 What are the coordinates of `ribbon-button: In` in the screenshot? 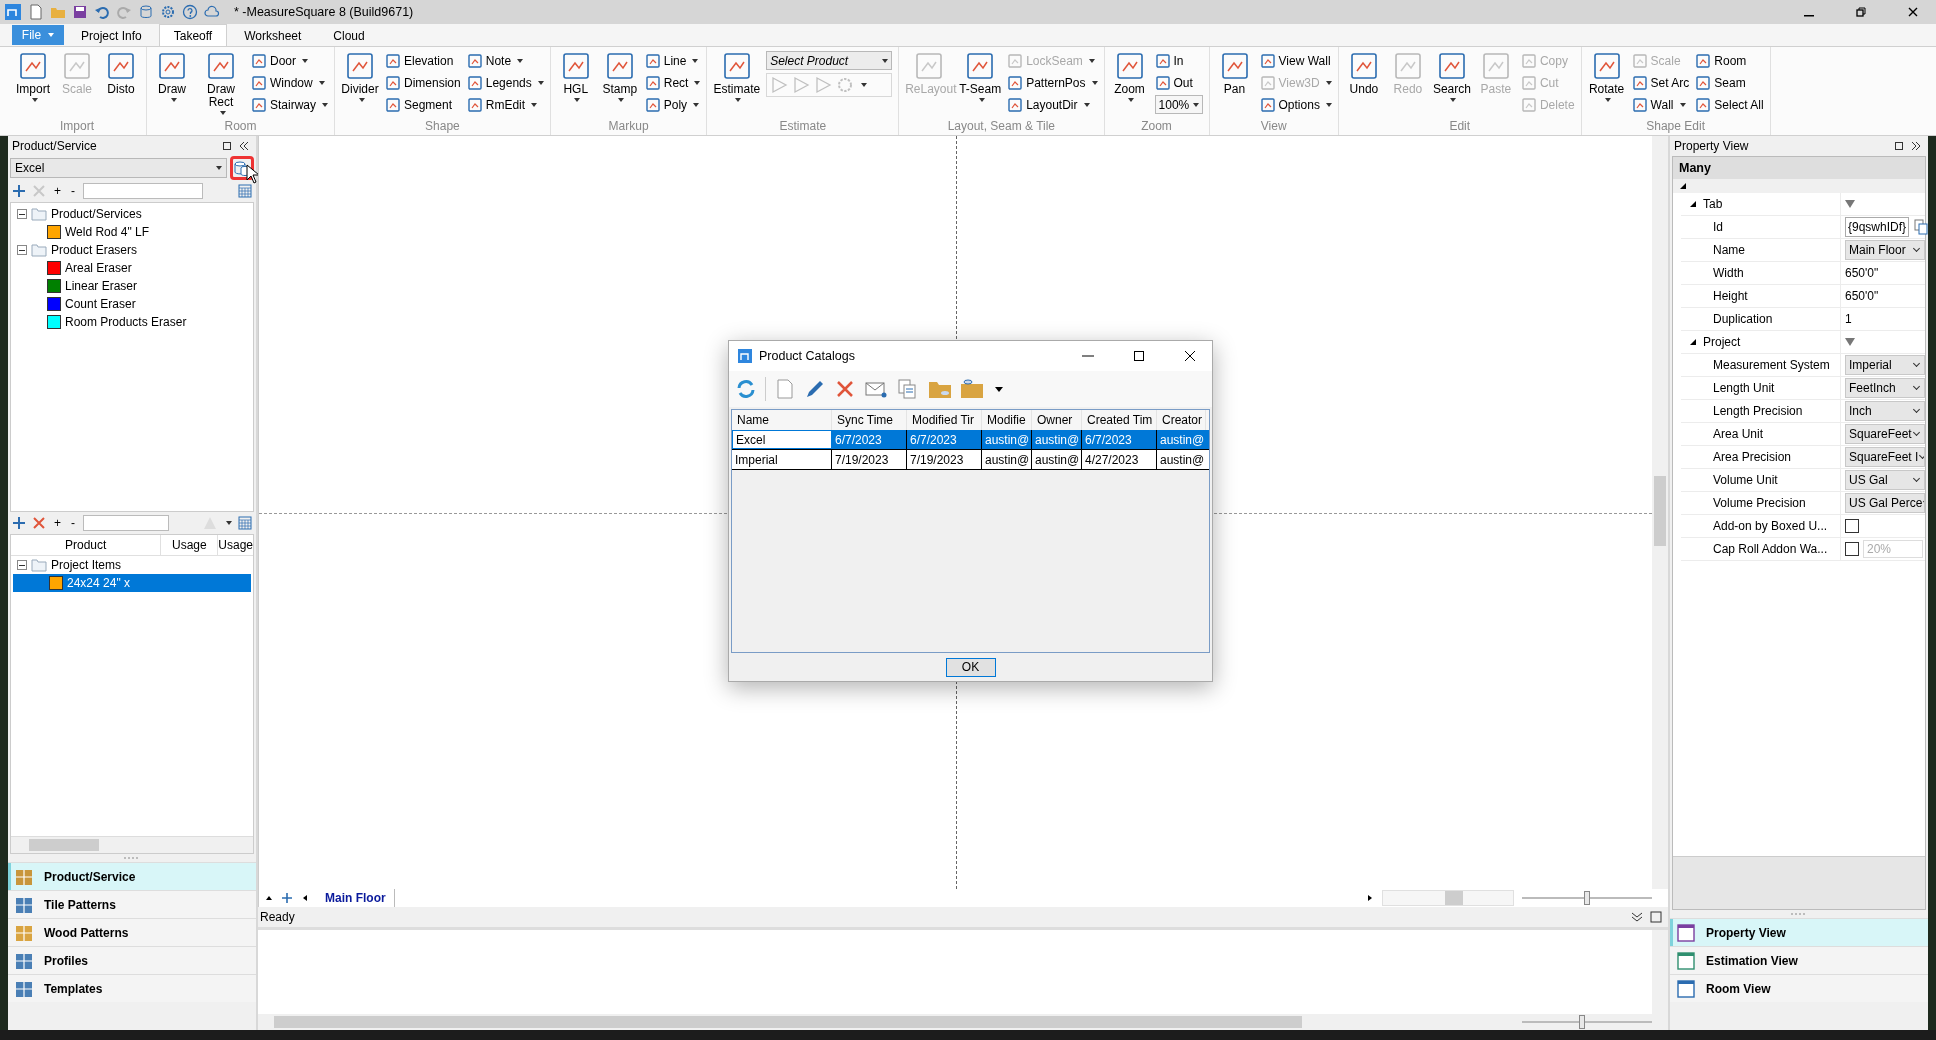 It's located at (1178, 60).